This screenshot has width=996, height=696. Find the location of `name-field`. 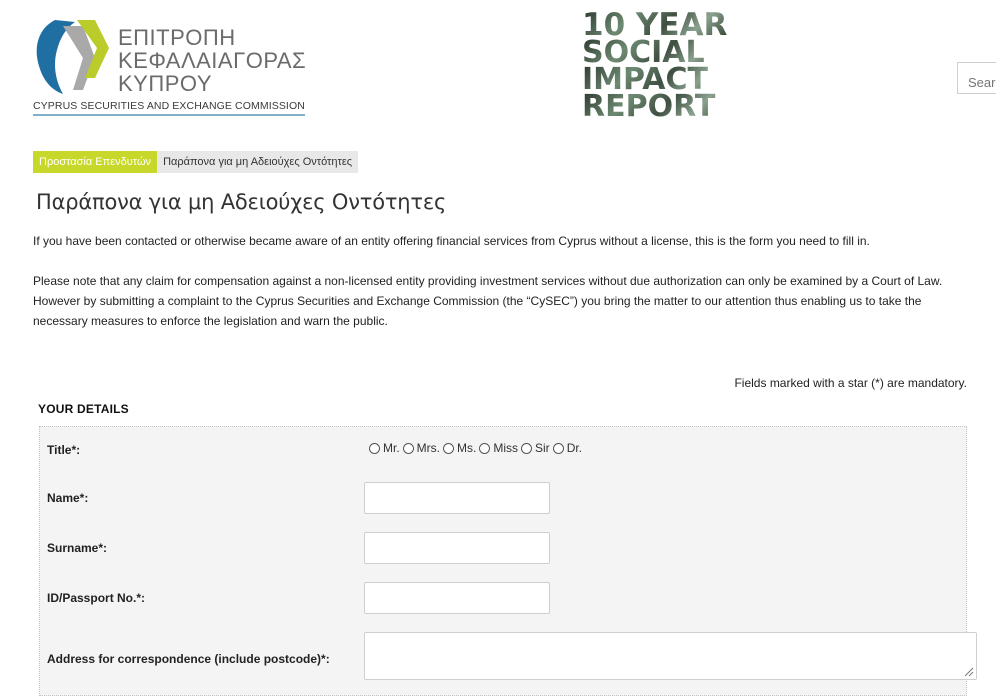

name-field is located at coordinates (457, 498).